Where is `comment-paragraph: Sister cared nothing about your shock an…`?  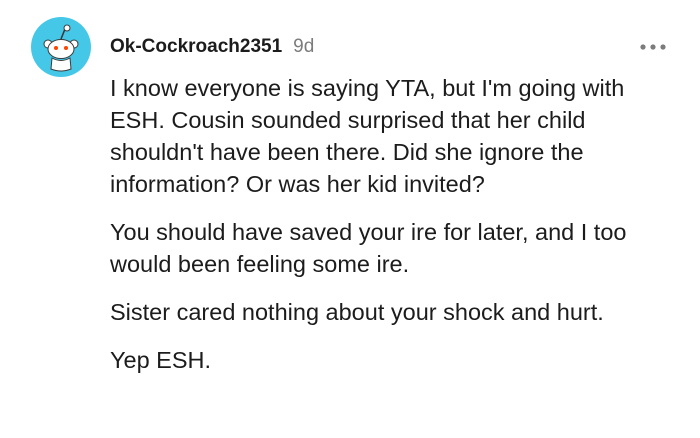
comment-paragraph: Sister cared nothing about your shock an… is located at coordinates (357, 312).